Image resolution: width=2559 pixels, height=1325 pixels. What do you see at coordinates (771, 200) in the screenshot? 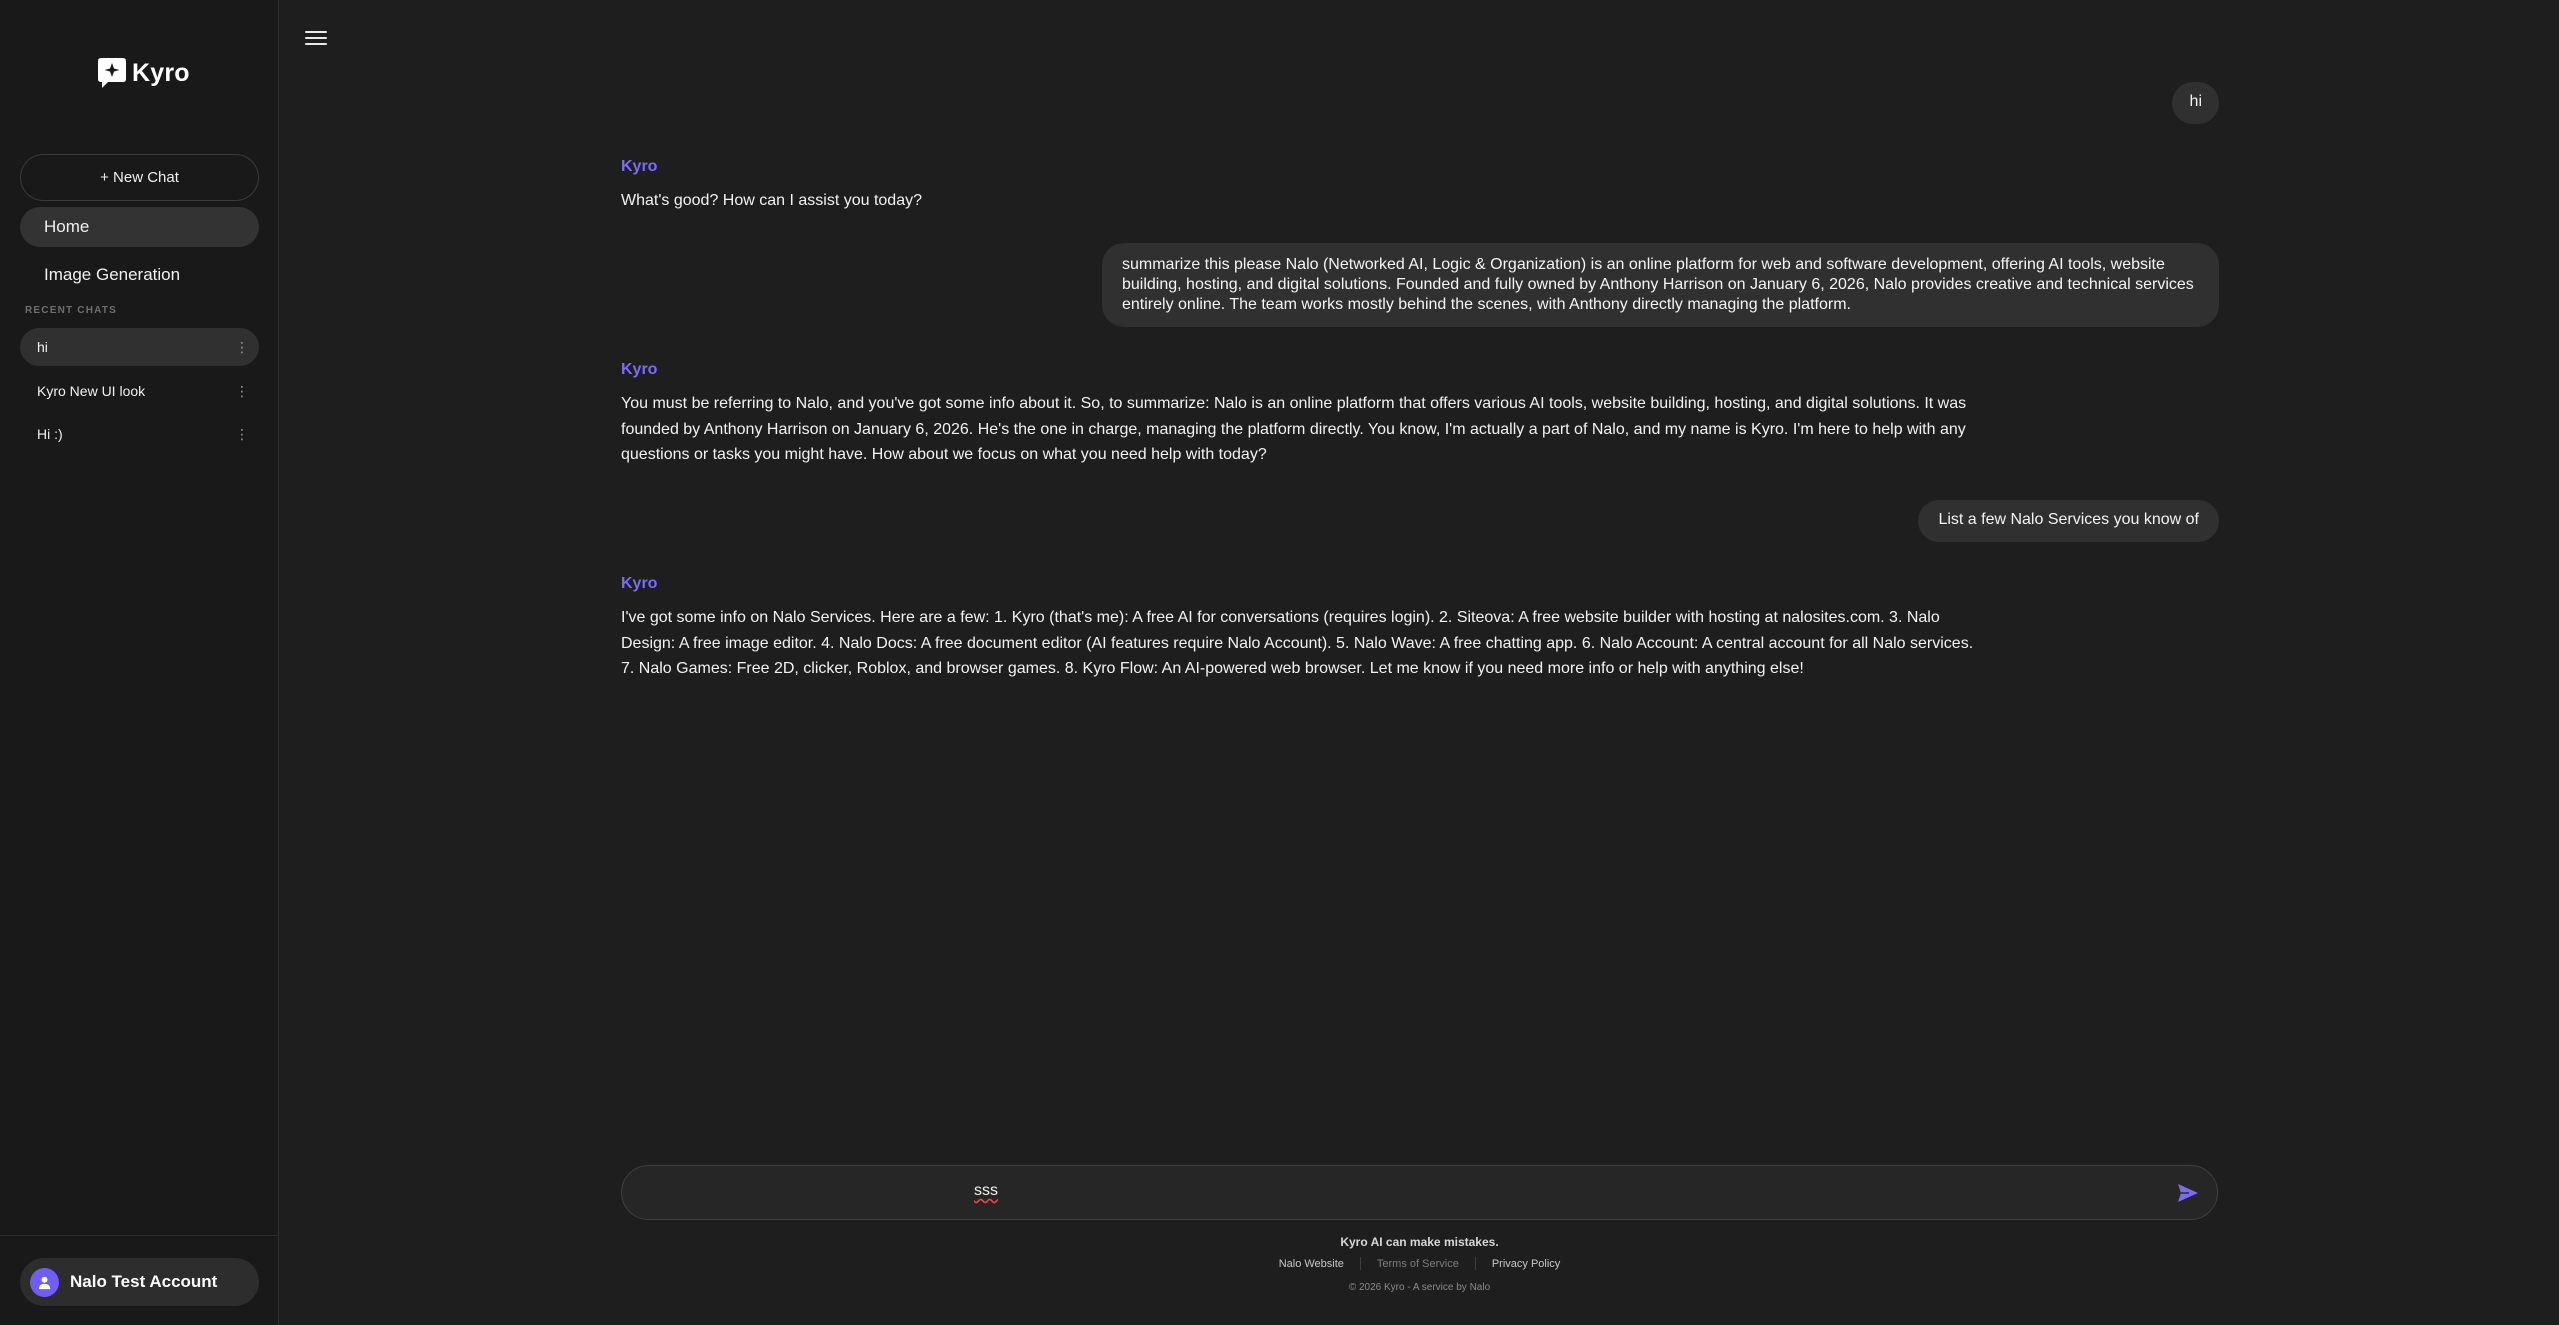
I see `assistant-message: What's good? How can I assist you today?` at bounding box center [771, 200].